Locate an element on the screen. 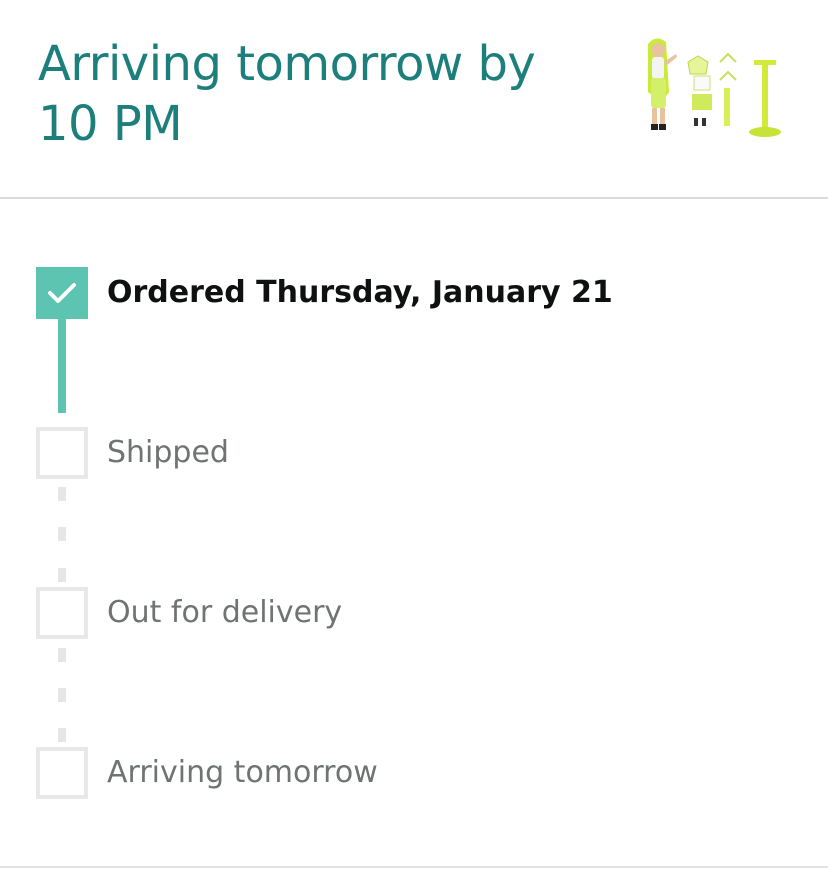 Image resolution: width=828 pixels, height=869 pixels. doll-figure-icon is located at coordinates (662, 84).